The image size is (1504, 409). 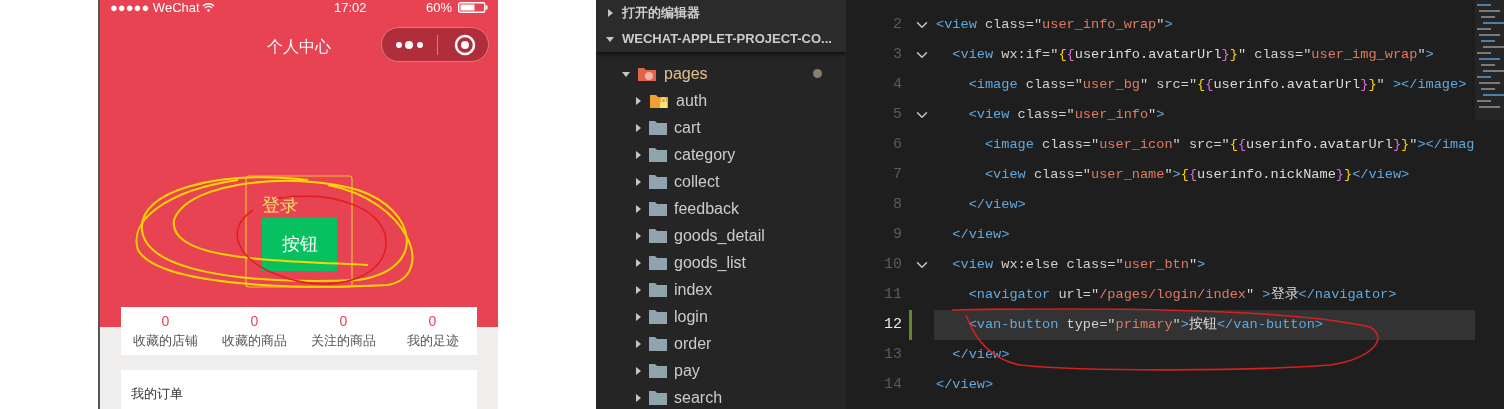 What do you see at coordinates (693, 289) in the screenshot?
I see `folder-name: index` at bounding box center [693, 289].